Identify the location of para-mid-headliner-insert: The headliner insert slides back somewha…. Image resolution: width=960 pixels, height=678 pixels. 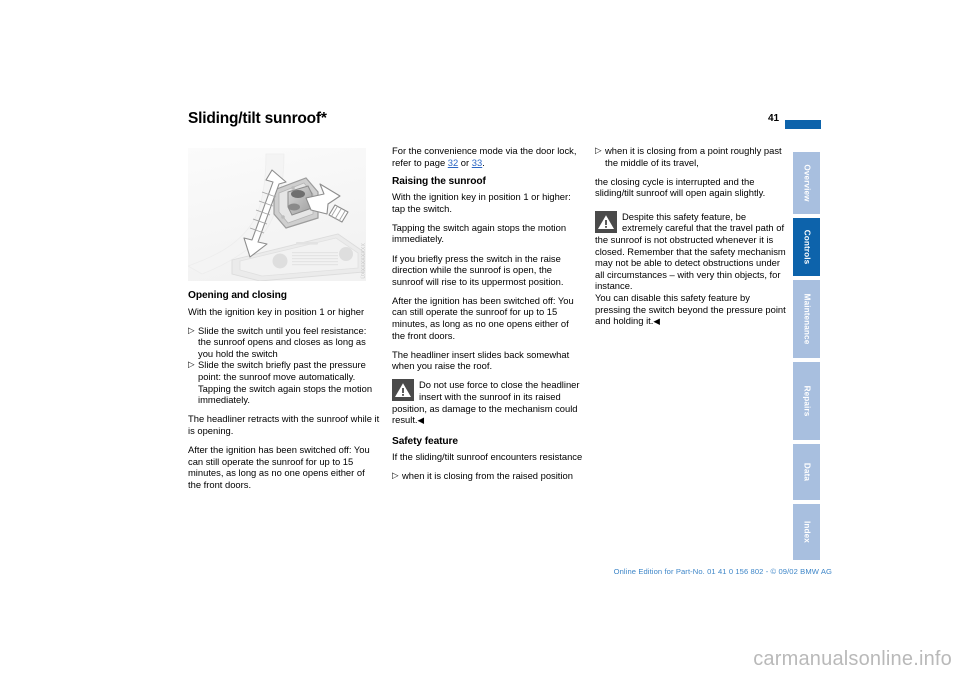
(481, 360).